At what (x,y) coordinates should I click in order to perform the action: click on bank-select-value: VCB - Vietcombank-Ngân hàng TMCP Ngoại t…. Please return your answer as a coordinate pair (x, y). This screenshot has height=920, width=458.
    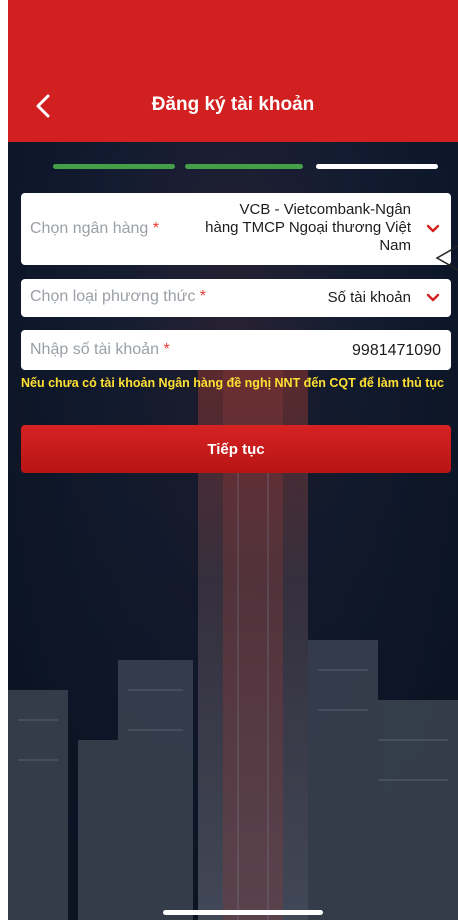
    Looking at the image, I should click on (308, 227).